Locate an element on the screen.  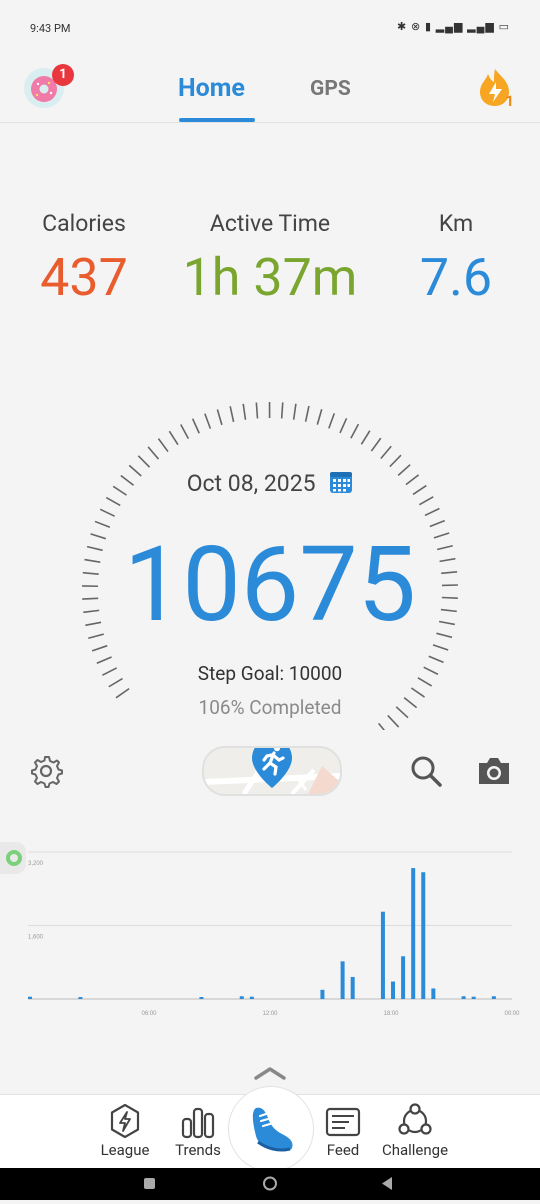
streak-button: 1 is located at coordinates (495, 87).